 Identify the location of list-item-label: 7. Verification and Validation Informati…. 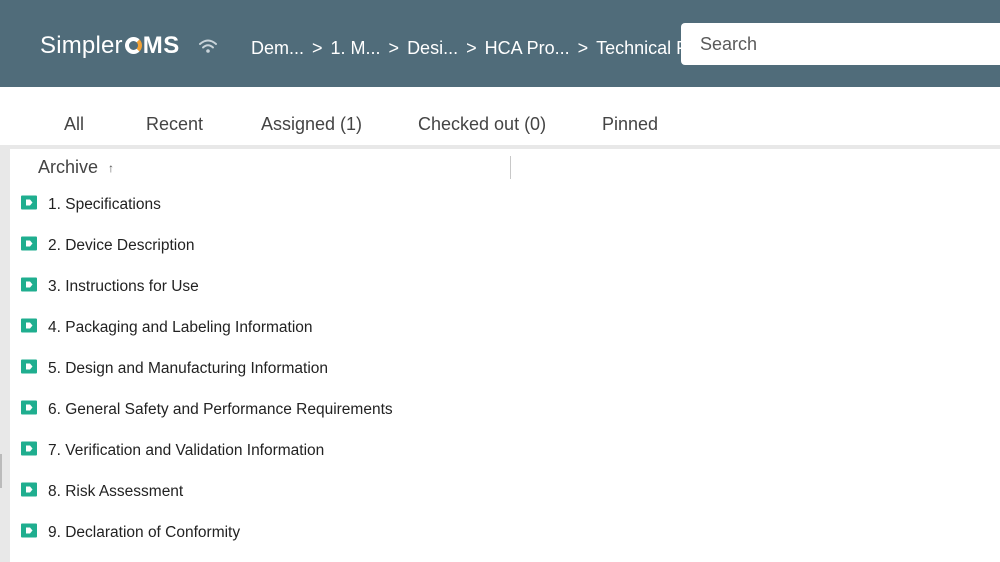
(186, 450).